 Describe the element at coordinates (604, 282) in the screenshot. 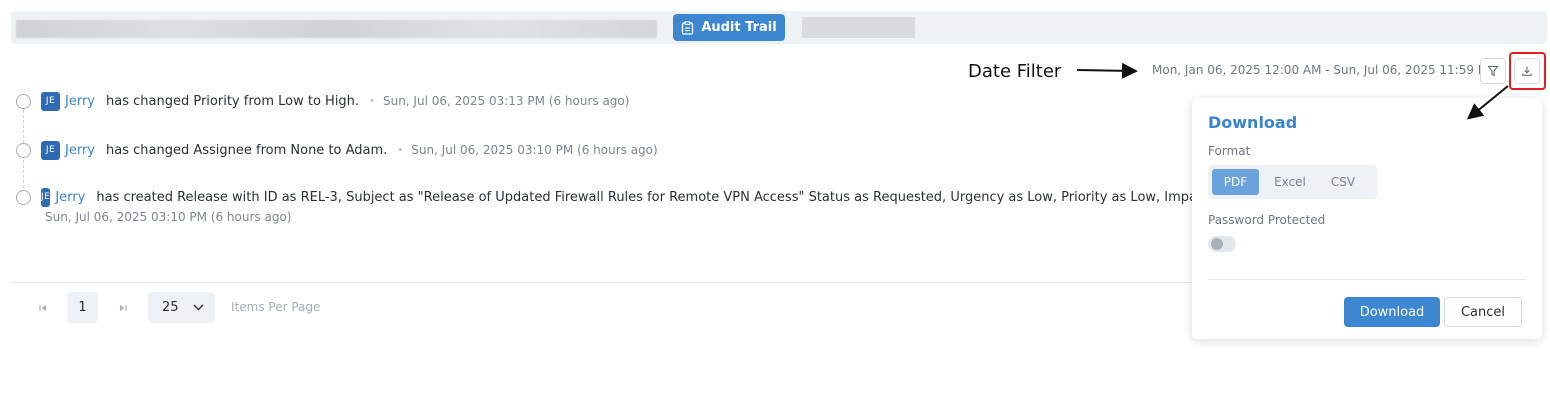

I see `pagination-divider` at that location.